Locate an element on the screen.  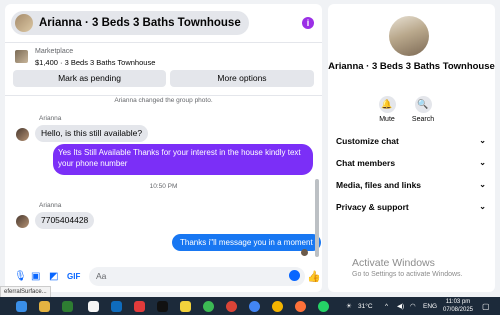
emoji-icon is located at coordinates (294, 275).